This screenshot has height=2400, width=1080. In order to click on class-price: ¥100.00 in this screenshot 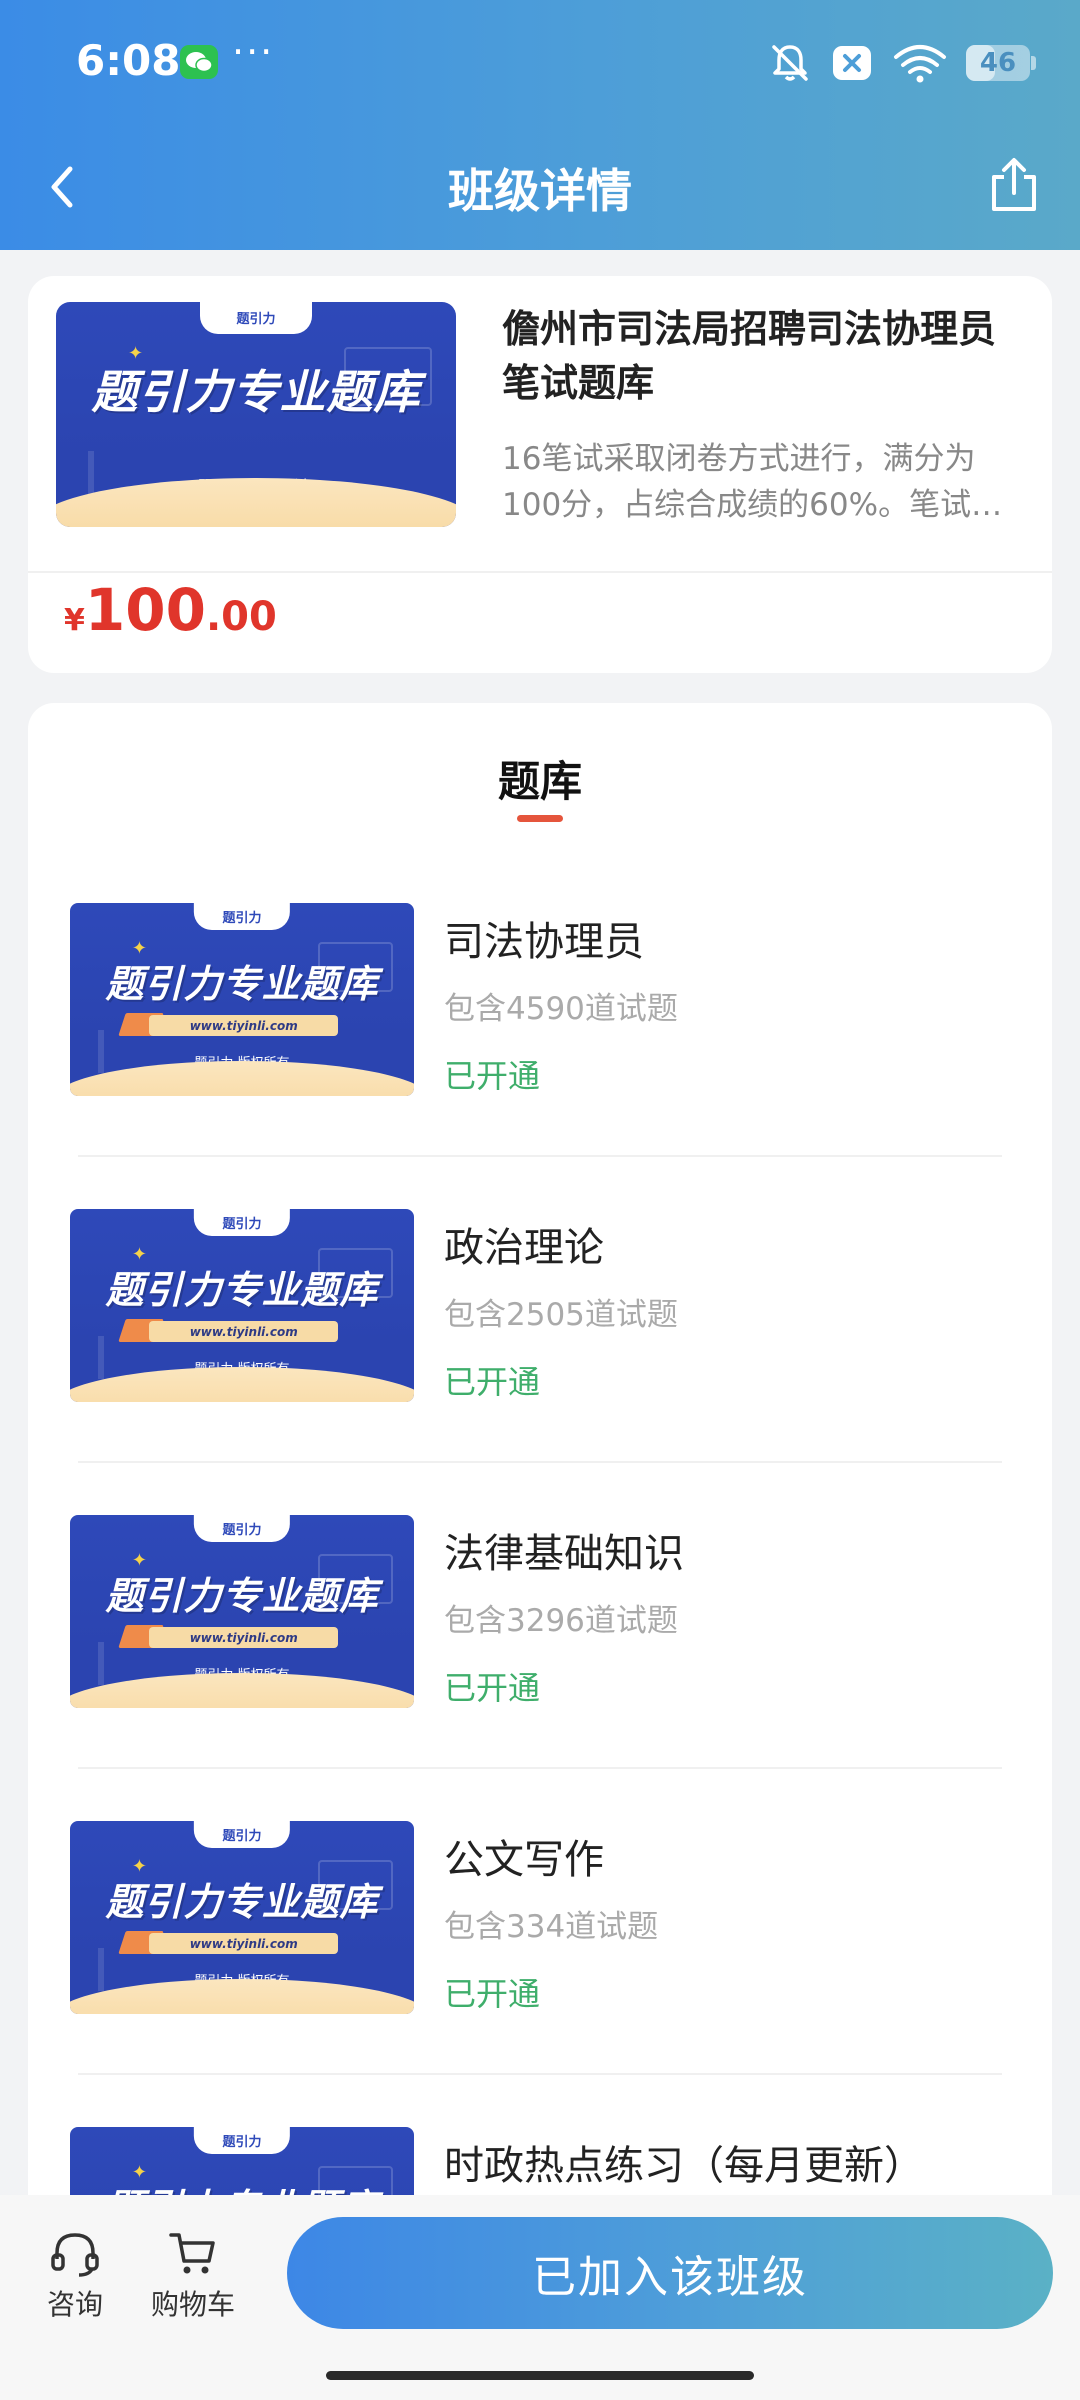, I will do `click(170, 610)`.